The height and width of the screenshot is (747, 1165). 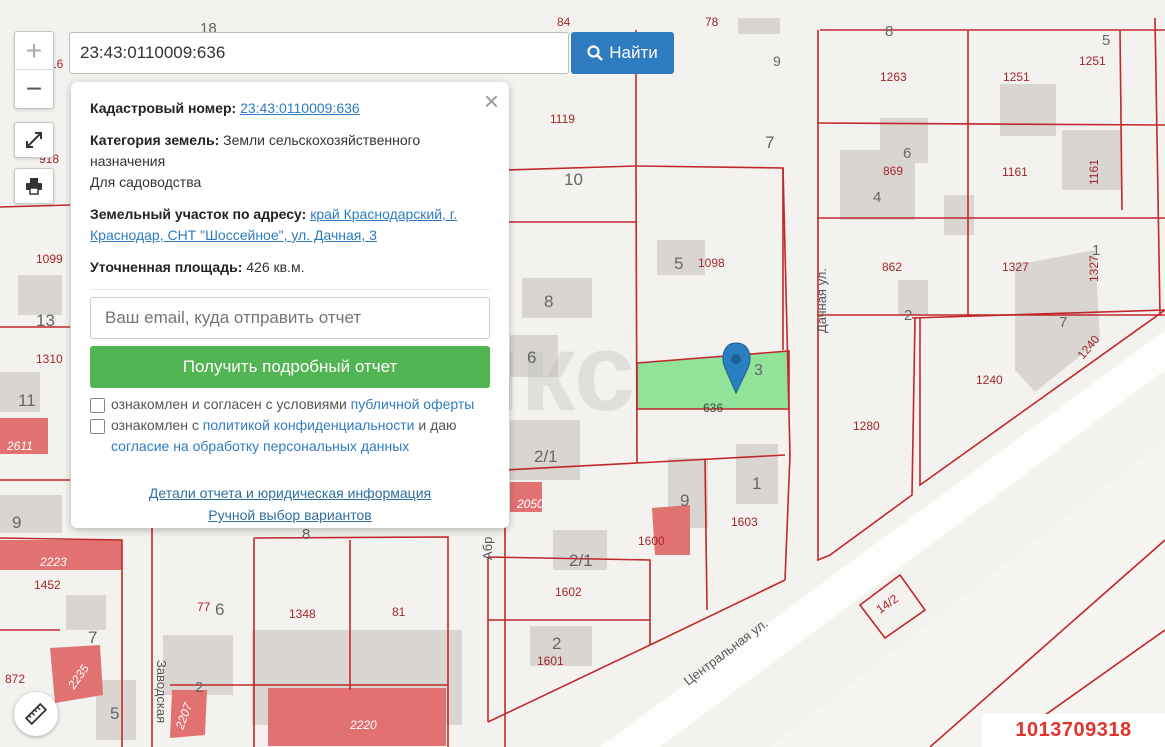 What do you see at coordinates (290, 367) in the screenshot?
I see `get-report-button: Получить подробный отчет` at bounding box center [290, 367].